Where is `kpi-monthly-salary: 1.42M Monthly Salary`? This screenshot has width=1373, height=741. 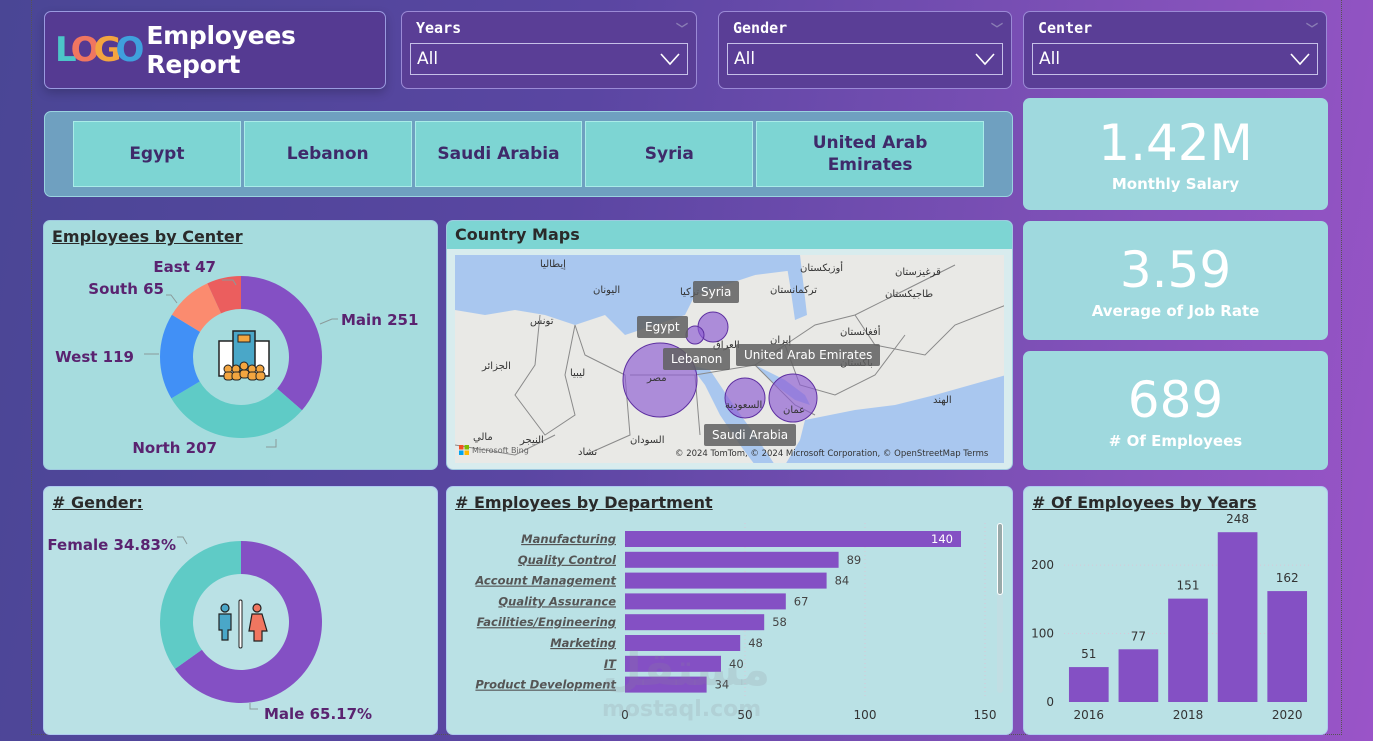
kpi-monthly-salary: 1.42M Monthly Salary is located at coordinates (1175, 154).